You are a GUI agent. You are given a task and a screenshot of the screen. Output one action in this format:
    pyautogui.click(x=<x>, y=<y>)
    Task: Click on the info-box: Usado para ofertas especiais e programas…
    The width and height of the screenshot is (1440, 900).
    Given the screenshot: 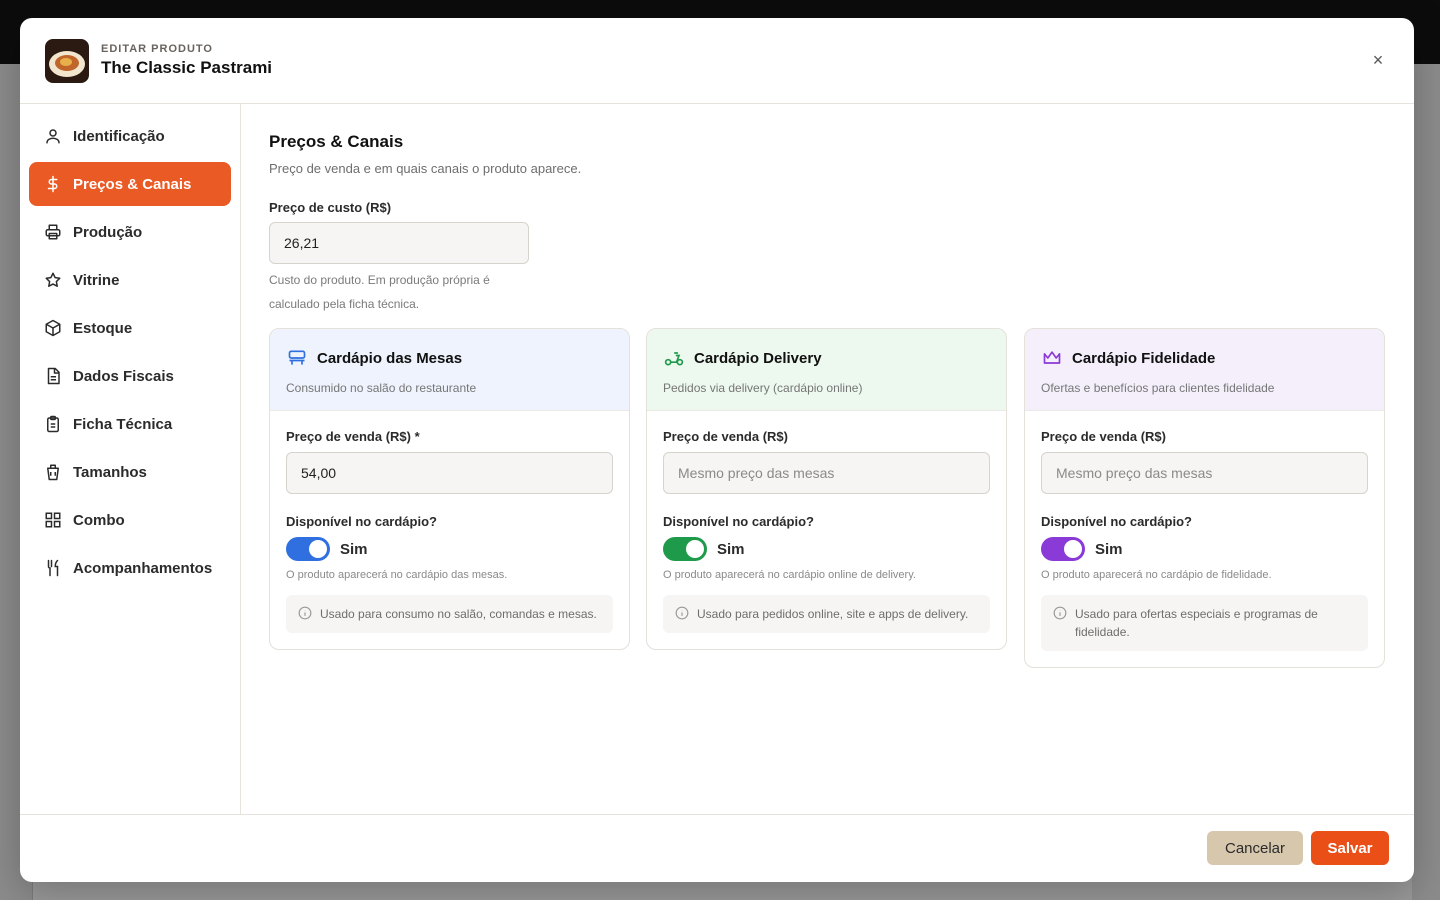 What is the action you would take?
    pyautogui.click(x=1204, y=623)
    